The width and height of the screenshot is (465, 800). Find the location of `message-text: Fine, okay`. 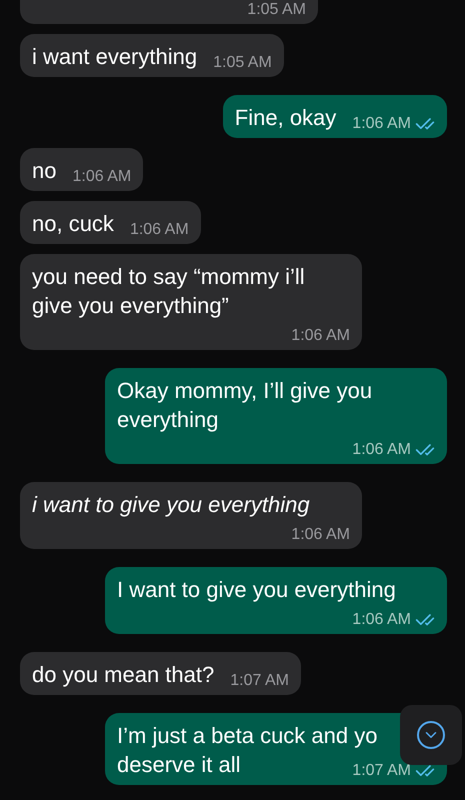

message-text: Fine, okay is located at coordinates (285, 118).